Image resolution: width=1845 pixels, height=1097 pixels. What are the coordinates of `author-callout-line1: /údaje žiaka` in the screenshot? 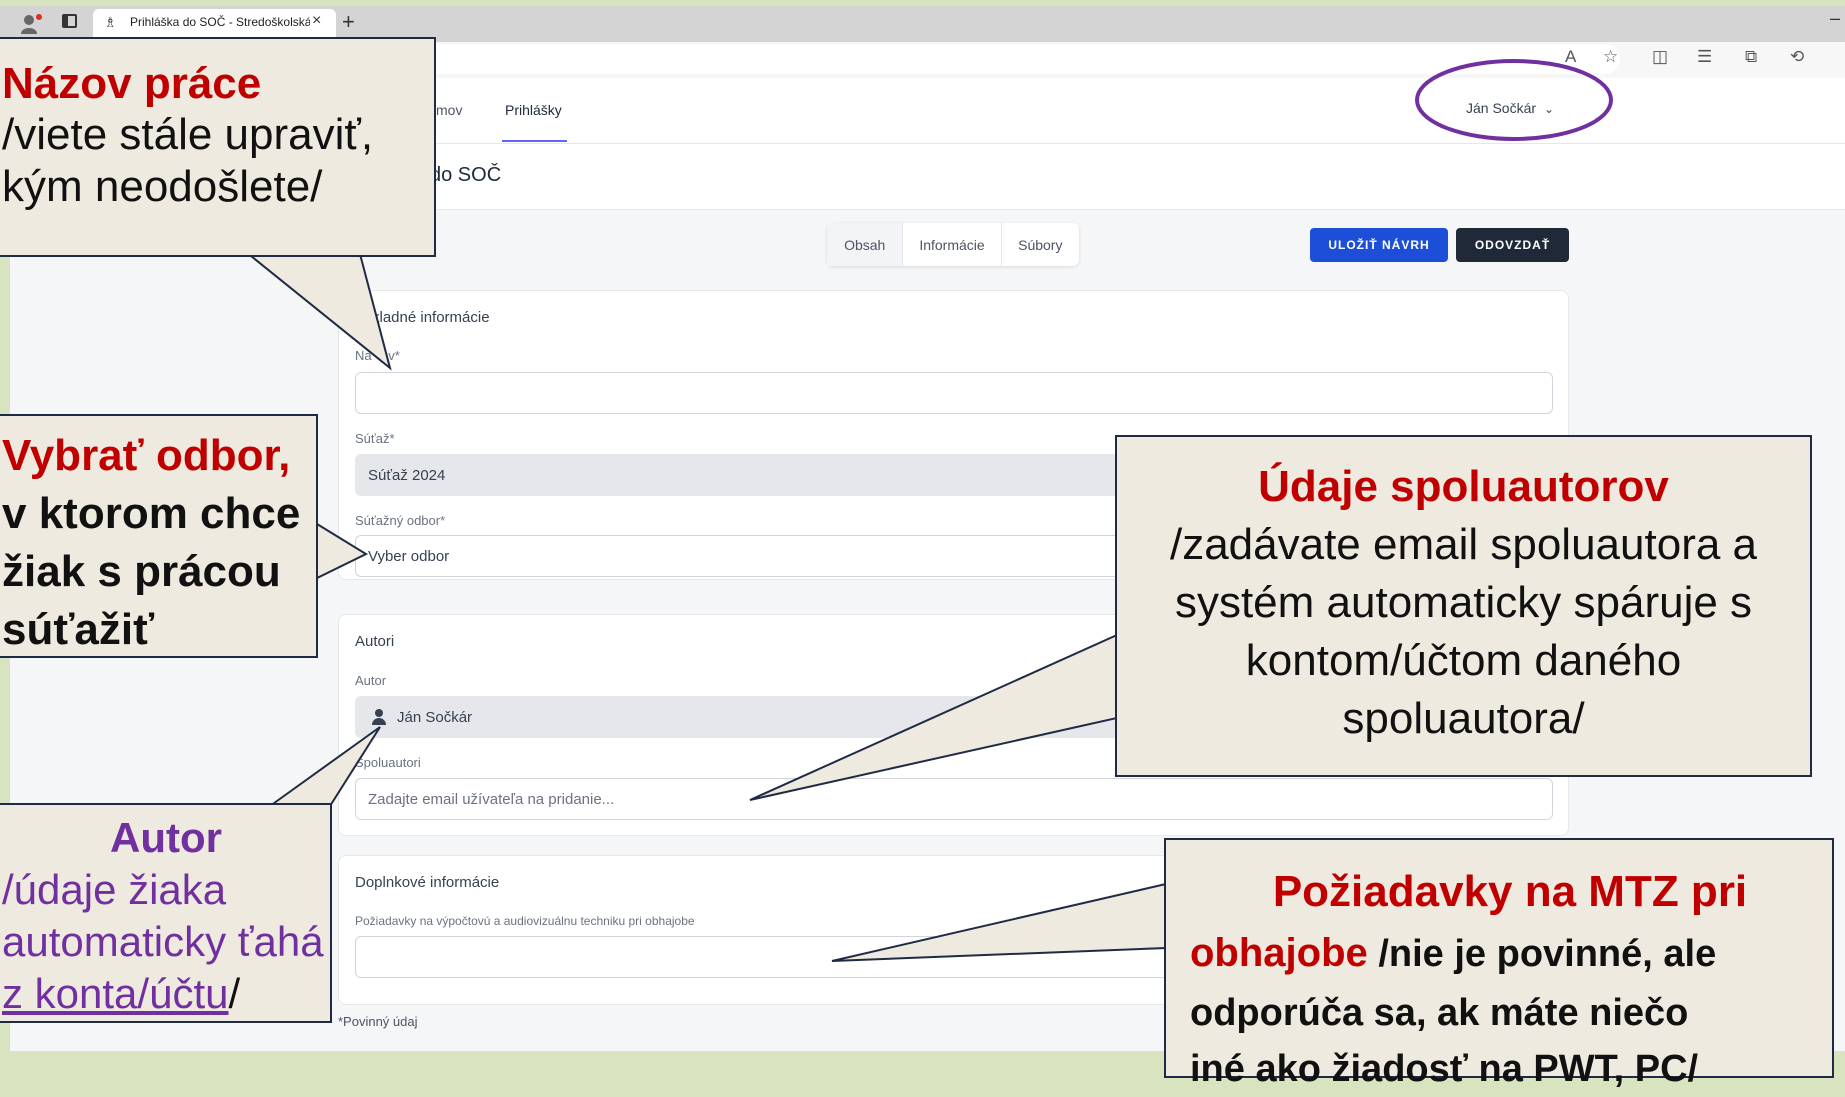 It's located at (114, 889).